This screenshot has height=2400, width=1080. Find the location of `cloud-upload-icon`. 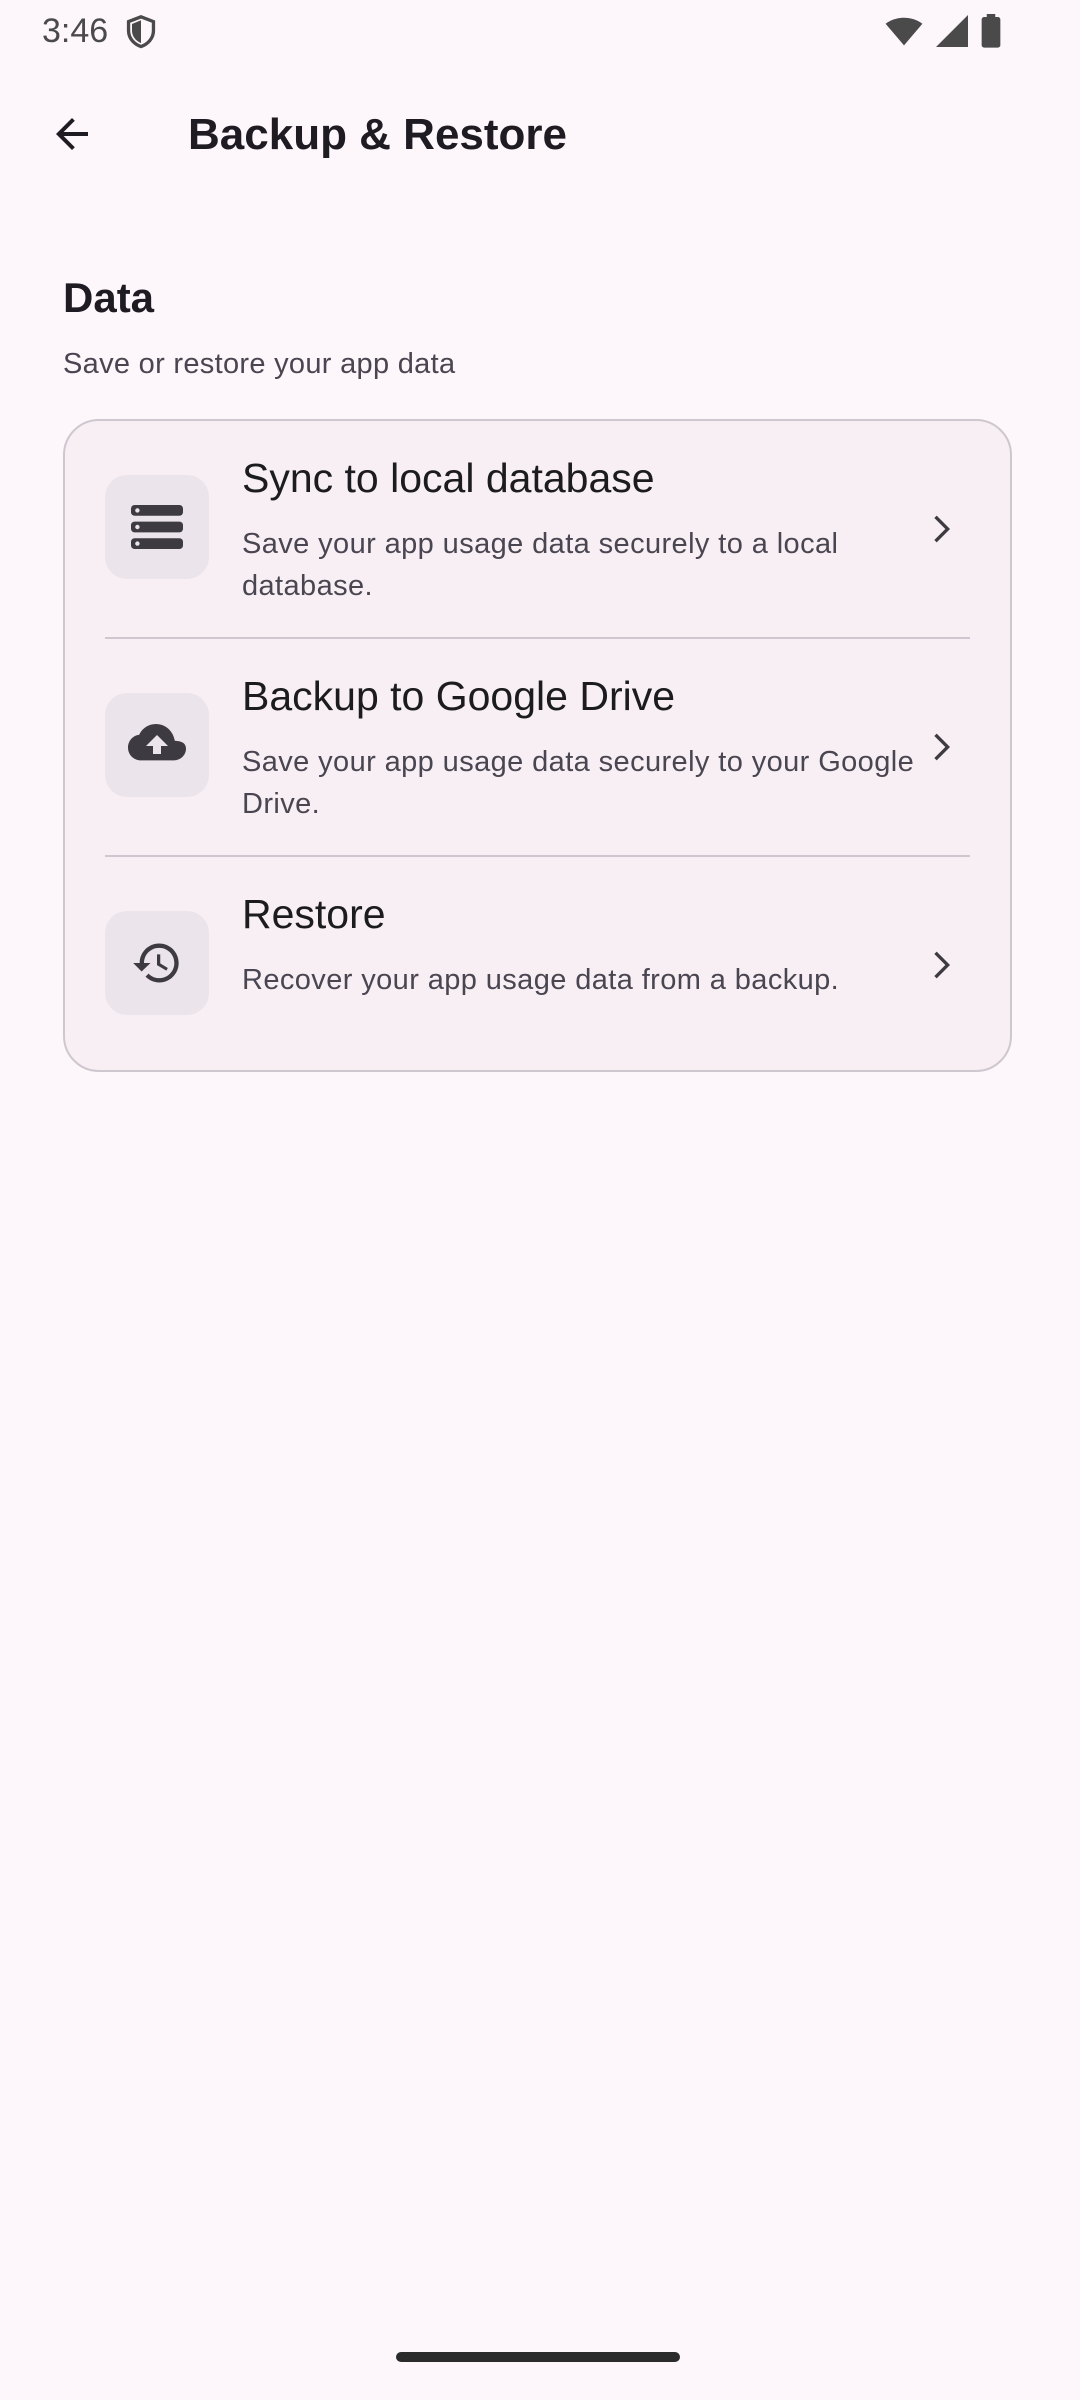

cloud-upload-icon is located at coordinates (157, 745).